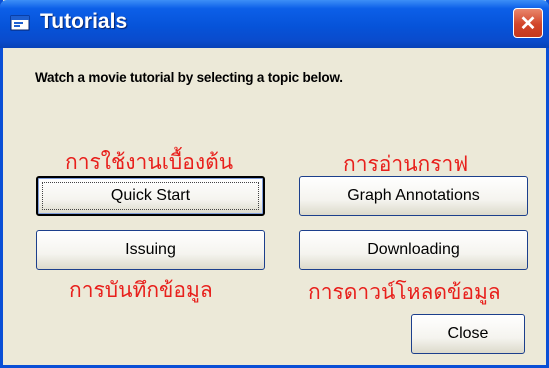  What do you see at coordinates (84, 21) in the screenshot?
I see `window-title: Tutorials` at bounding box center [84, 21].